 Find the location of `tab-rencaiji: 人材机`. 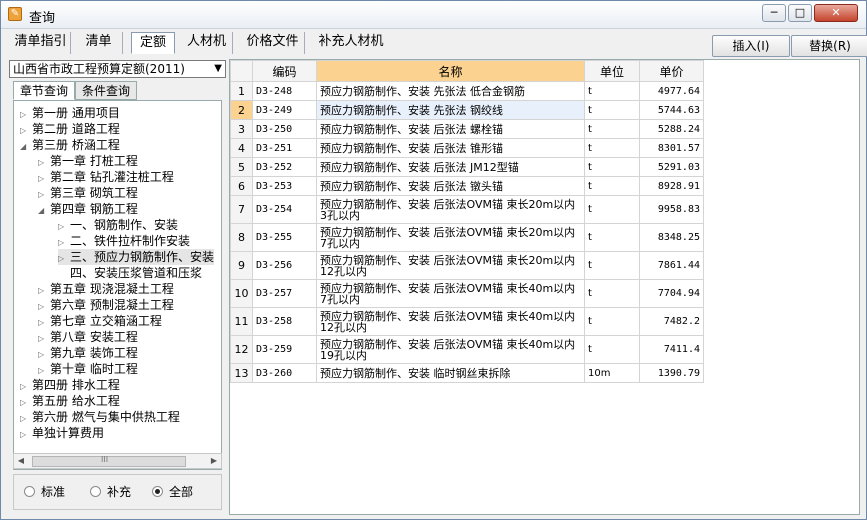

tab-rencaiji: 人材机 is located at coordinates (207, 43).